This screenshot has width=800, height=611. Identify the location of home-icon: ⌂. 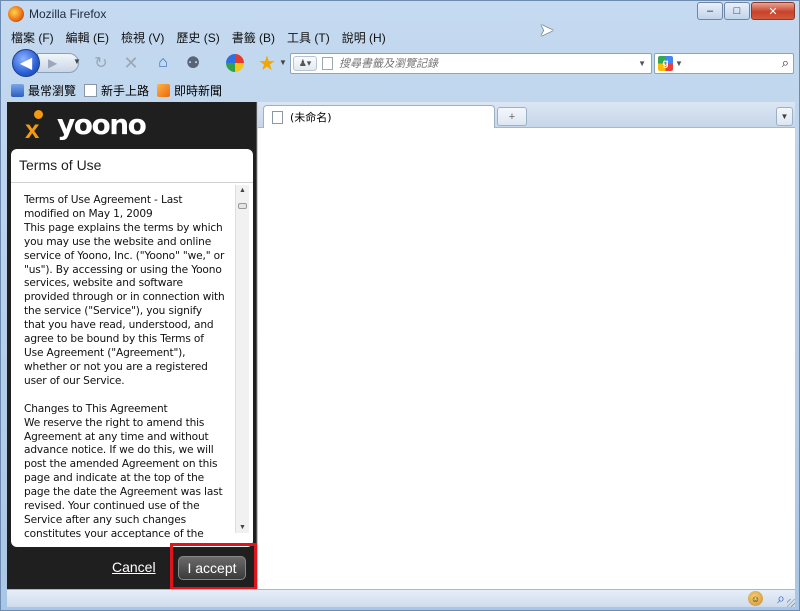
(163, 63).